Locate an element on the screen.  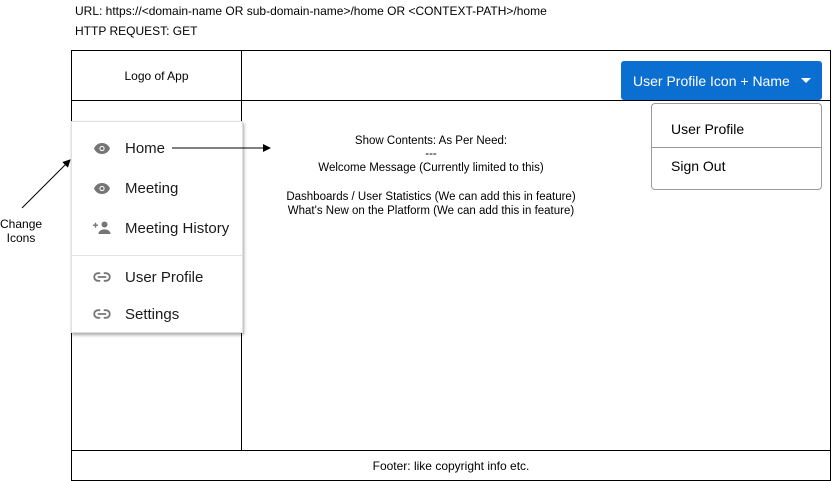
note-line-1: Change is located at coordinates (21, 224).